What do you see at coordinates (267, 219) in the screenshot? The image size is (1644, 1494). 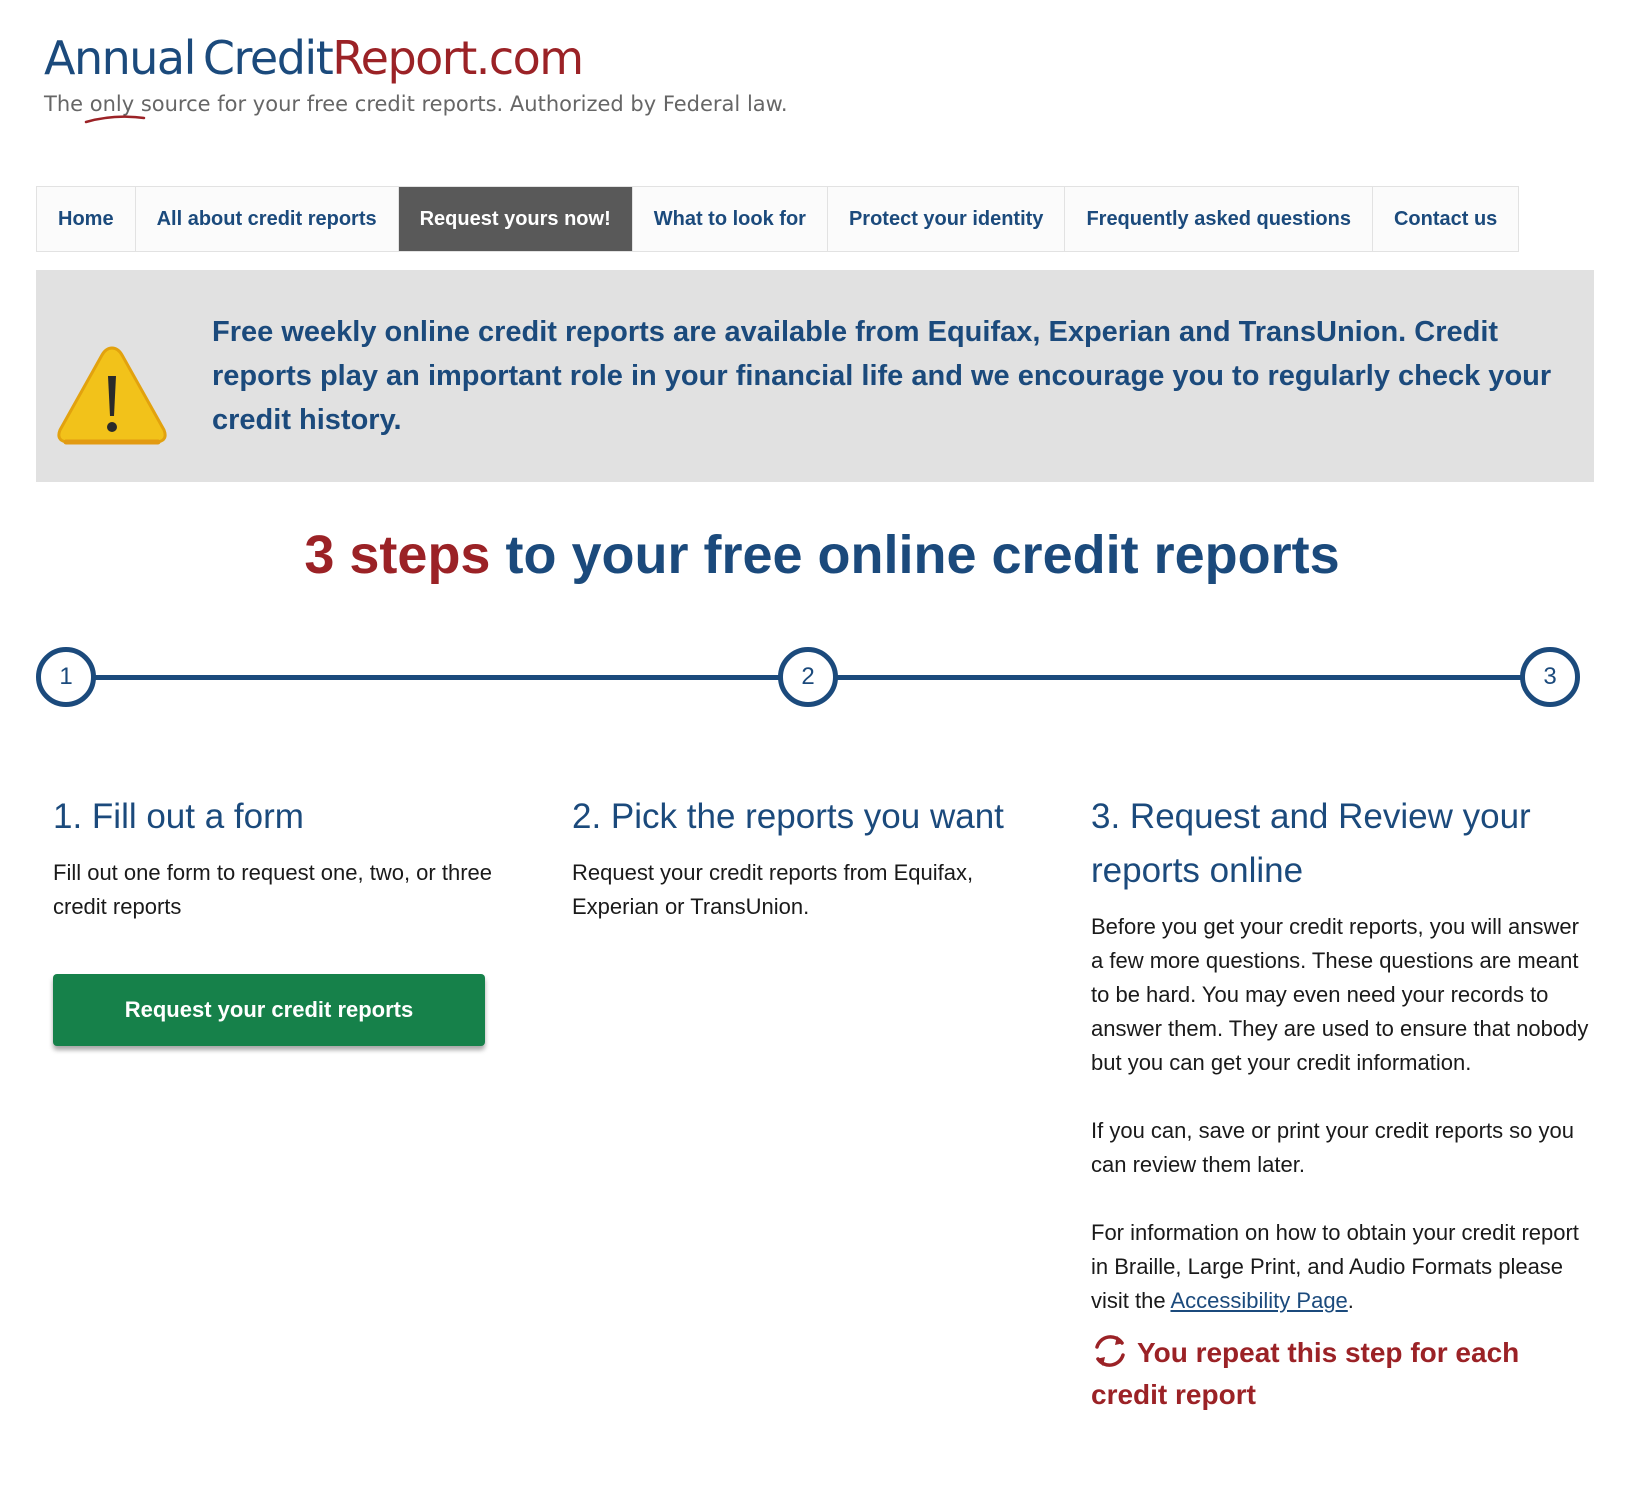 I see `nav-item-all-about-credit-reports: All about credit reports` at bounding box center [267, 219].